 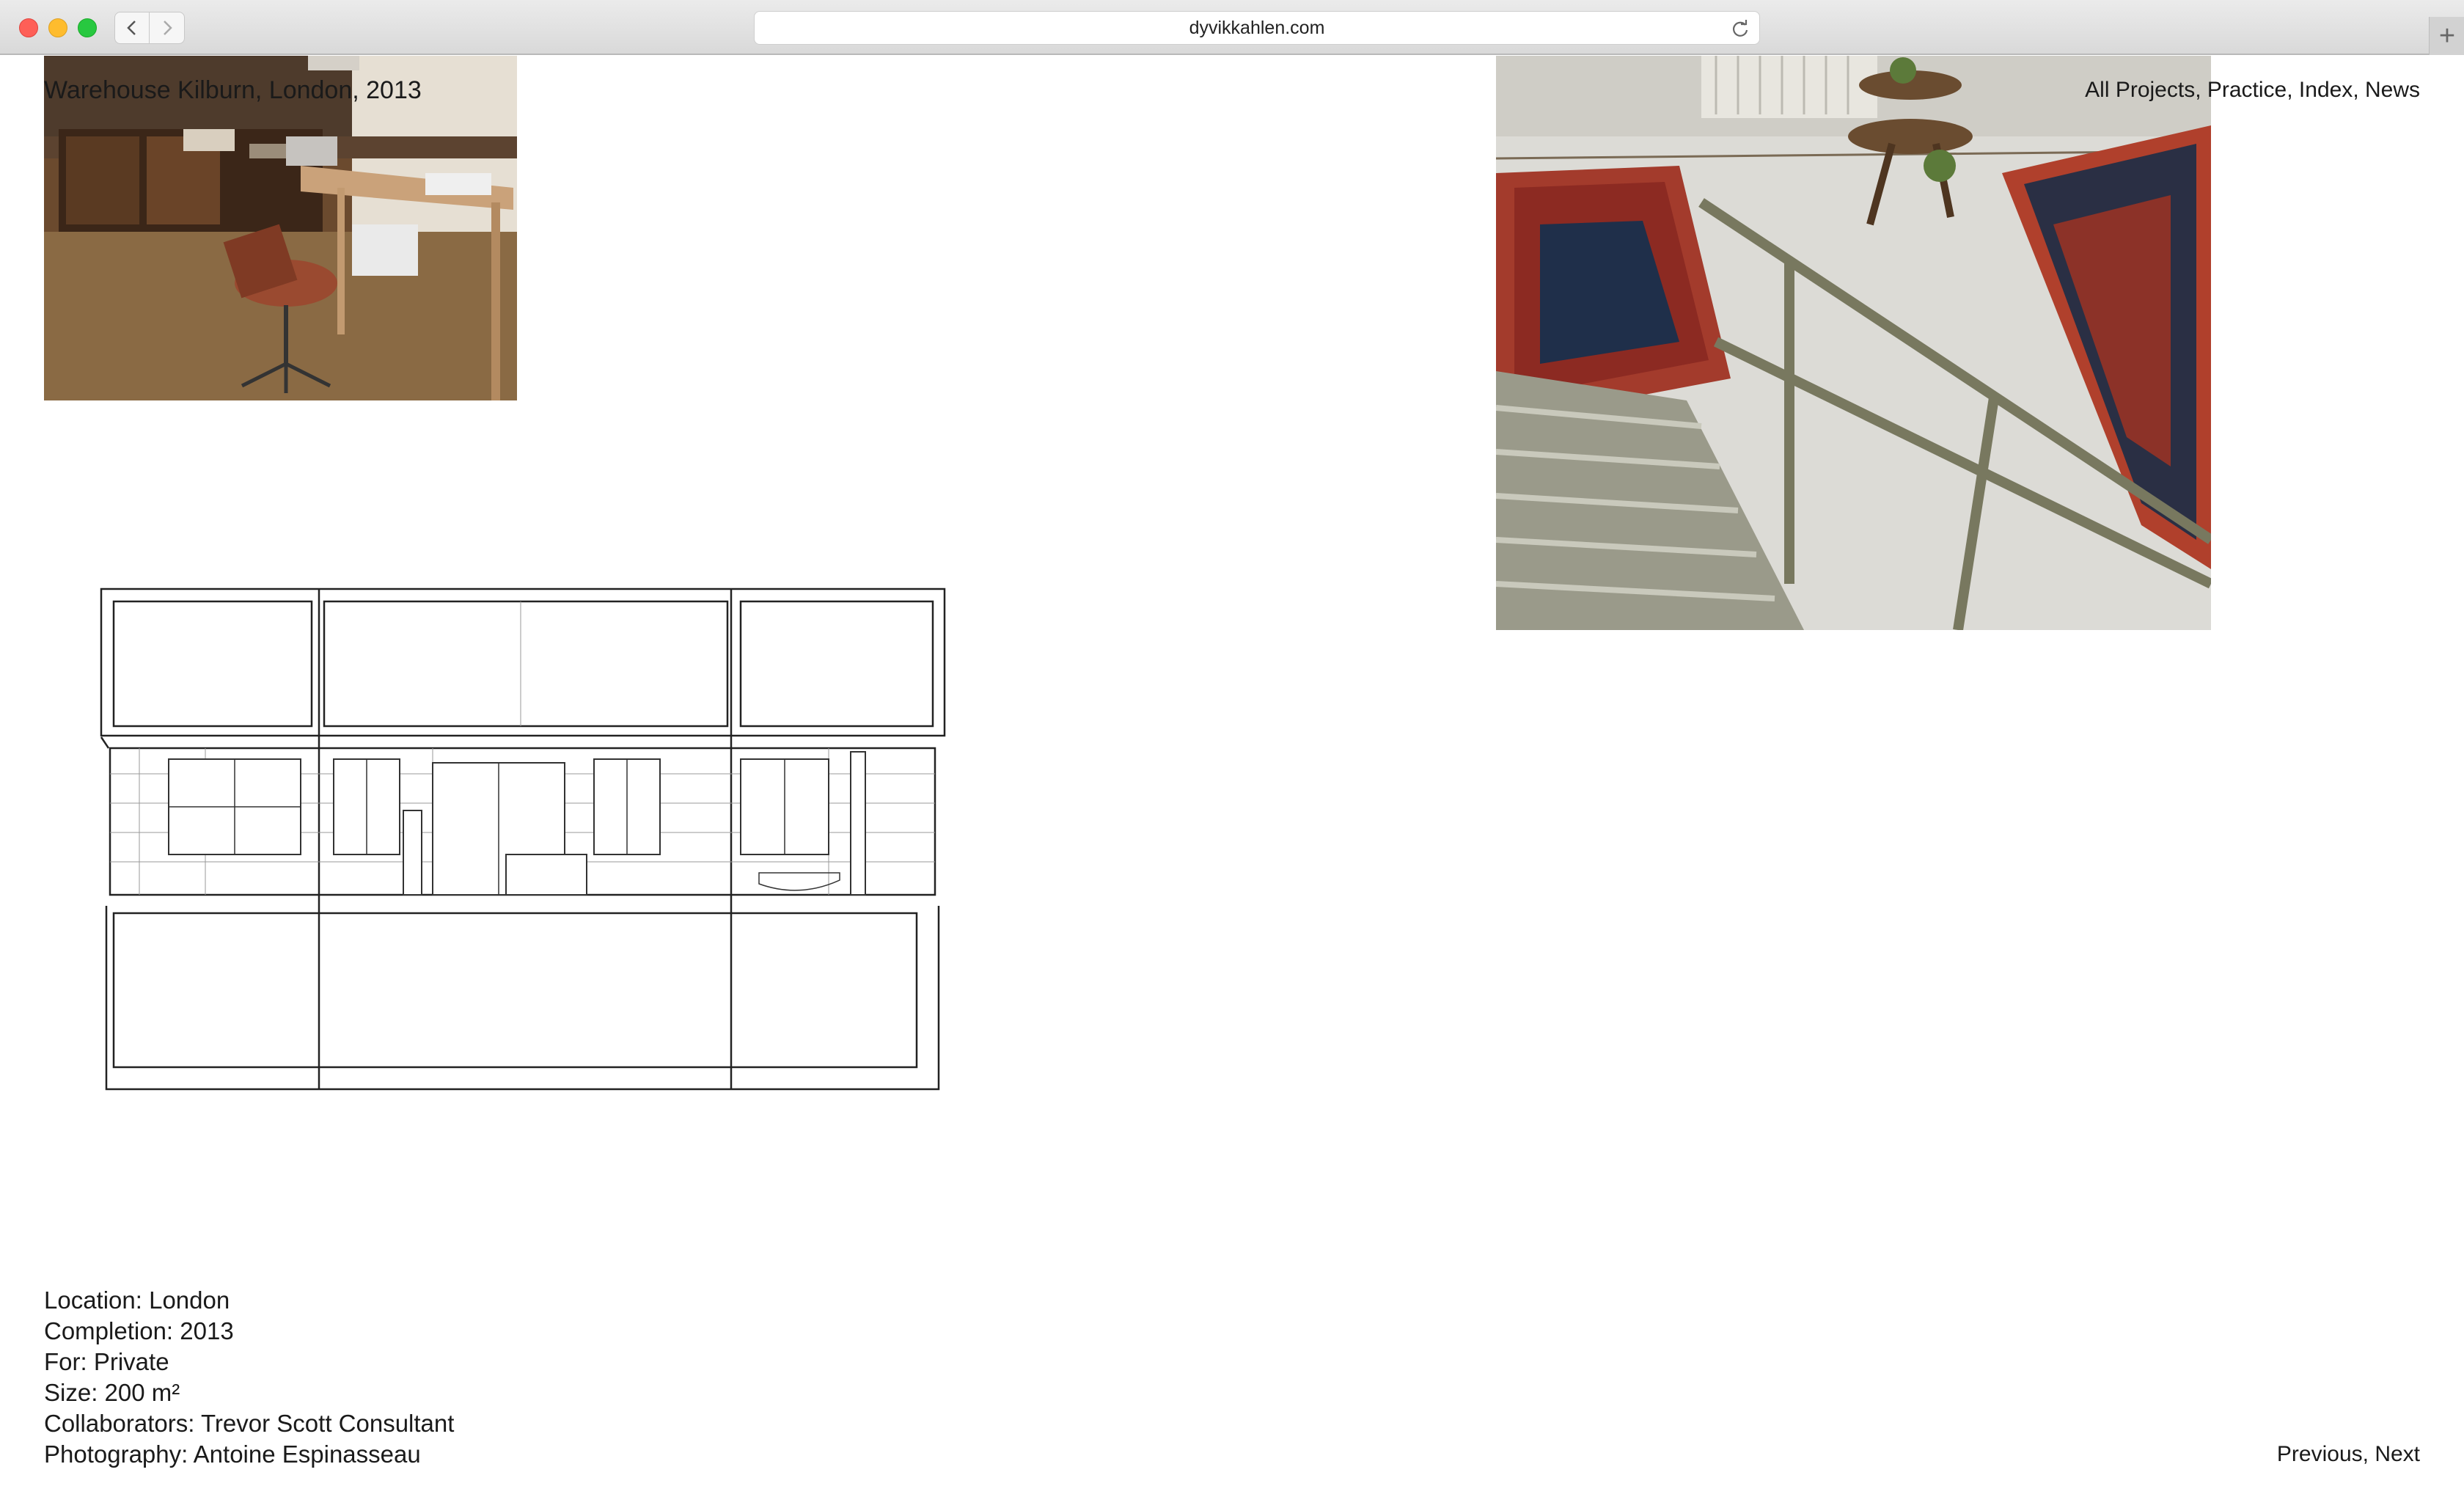 I want to click on browser-toolbar: dyvikkahlen.com +, so click(x=1232, y=27).